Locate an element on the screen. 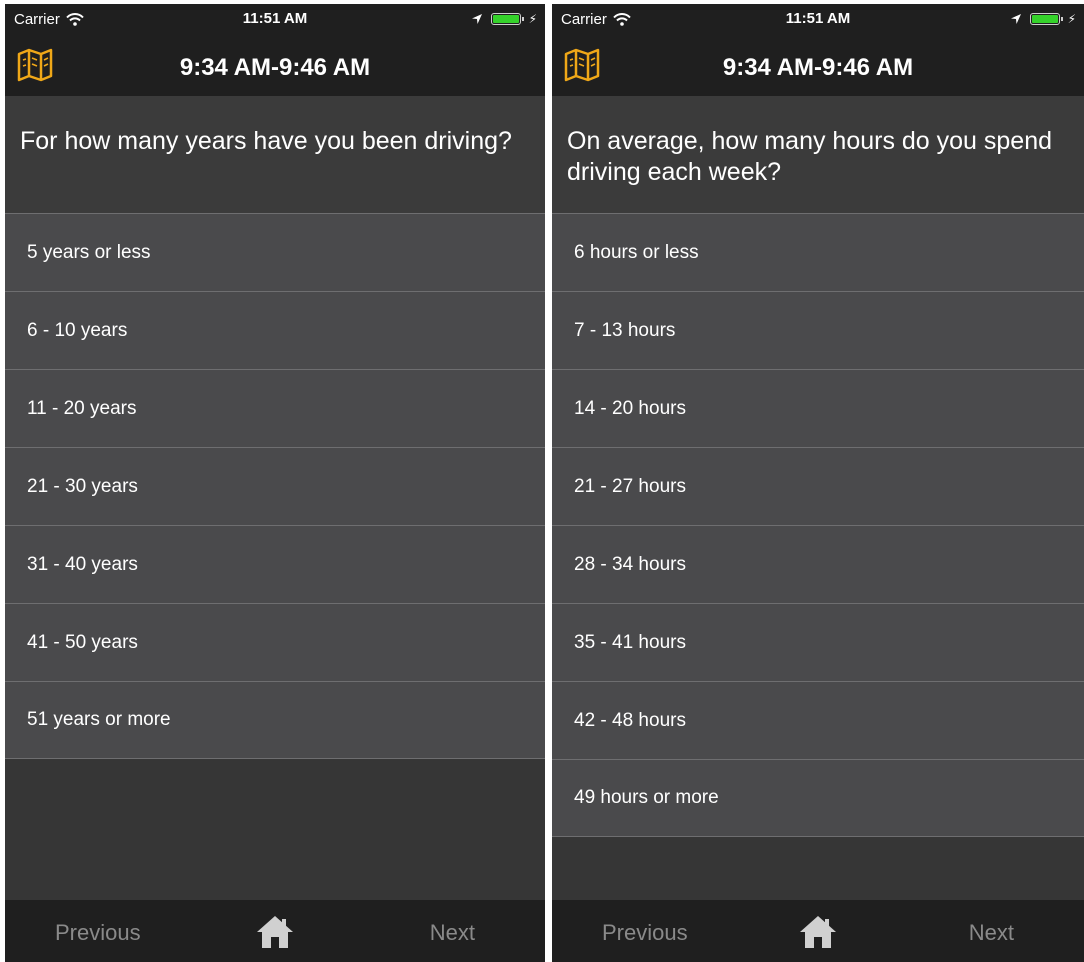  answer-option: 21 - 30 years is located at coordinates (275, 486).